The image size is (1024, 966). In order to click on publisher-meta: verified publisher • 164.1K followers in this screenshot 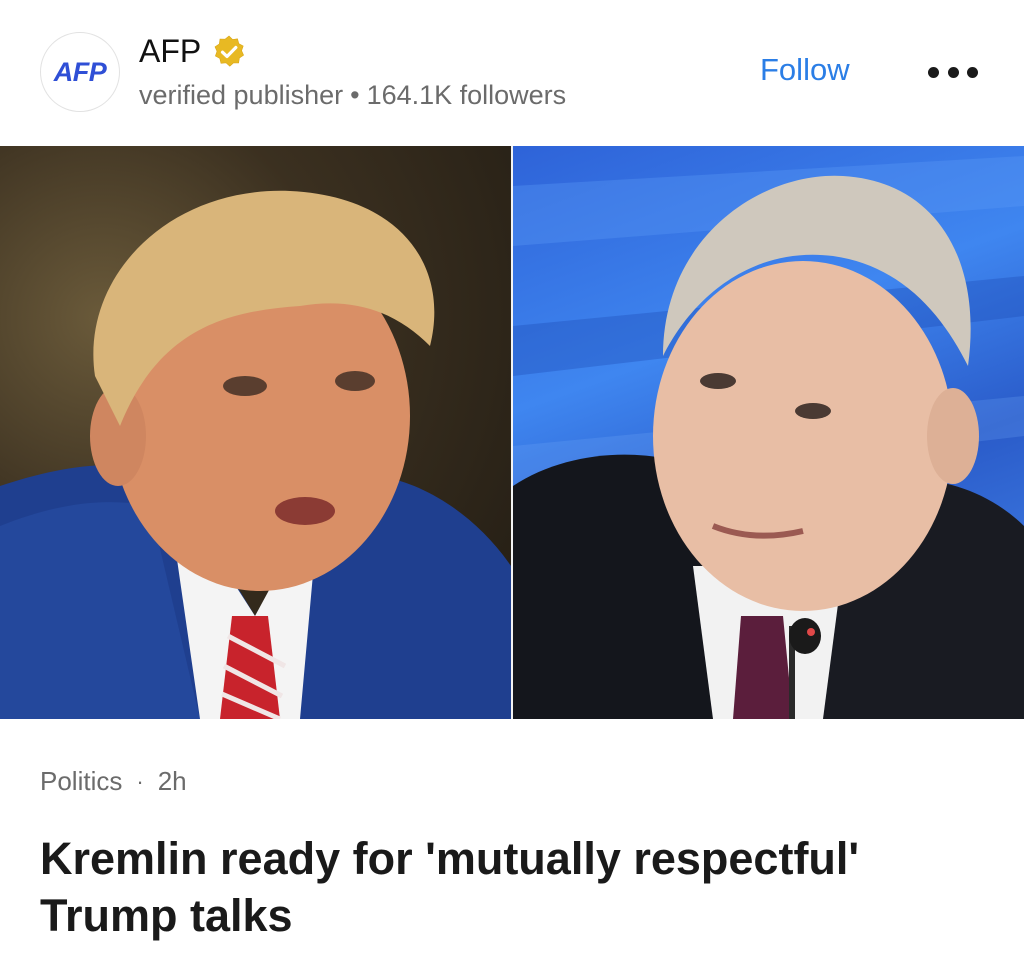, I will do `click(352, 95)`.